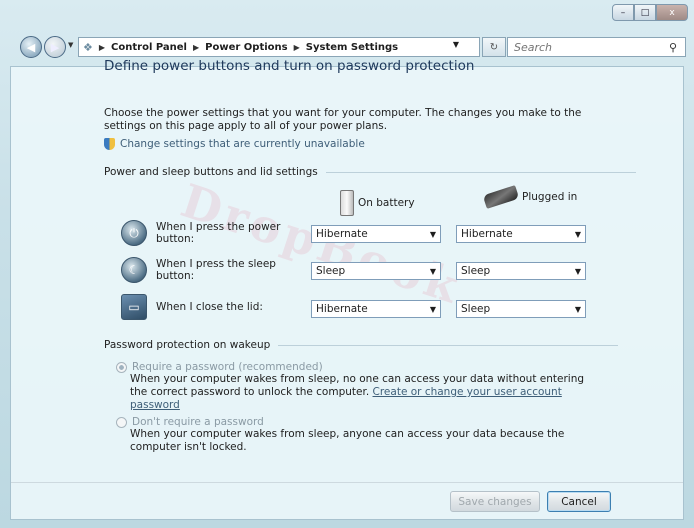  Describe the element at coordinates (198, 422) in the screenshot. I see `dont-require-password-label: Don't require a password` at that location.